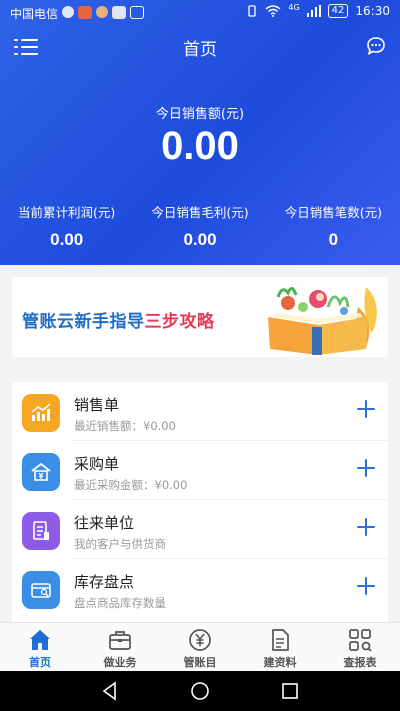  I want to click on tab-label: 首页, so click(40, 662).